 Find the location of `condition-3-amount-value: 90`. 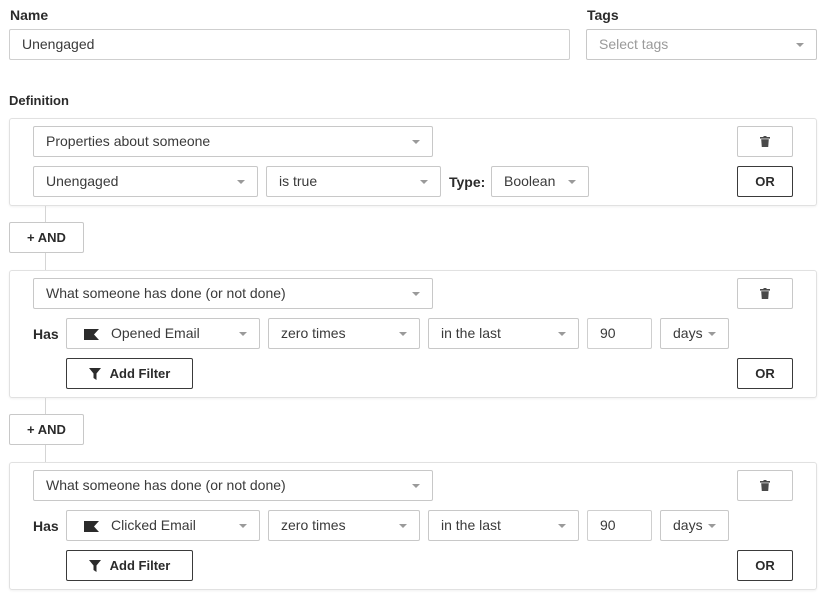

condition-3-amount-value: 90 is located at coordinates (608, 525).